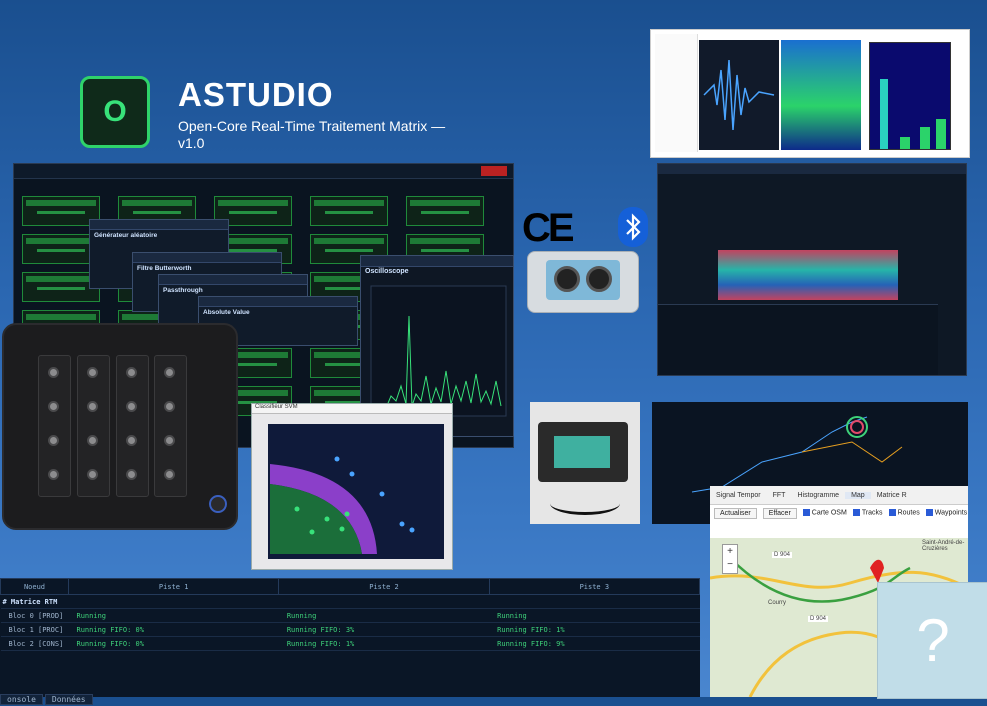 This screenshot has height=706, width=987. I want to click on tab-matrix: Matrice R, so click(892, 495).